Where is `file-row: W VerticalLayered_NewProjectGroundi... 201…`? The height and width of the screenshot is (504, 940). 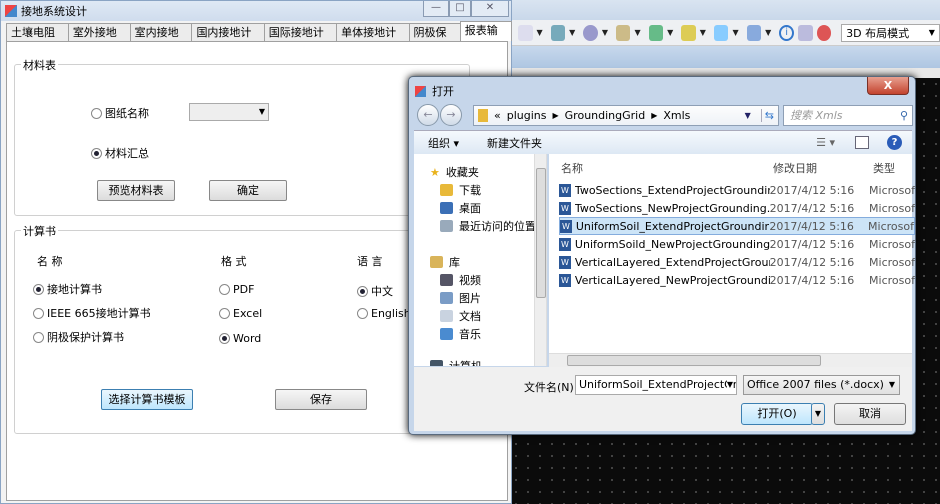
file-row: W VerticalLayered_NewProjectGroundi... 201… is located at coordinates (737, 280).